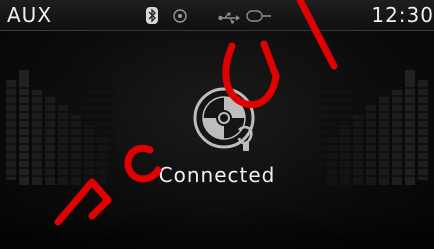 The width and height of the screenshot is (434, 249). I want to click on aux-cable-icon, so click(259, 17).